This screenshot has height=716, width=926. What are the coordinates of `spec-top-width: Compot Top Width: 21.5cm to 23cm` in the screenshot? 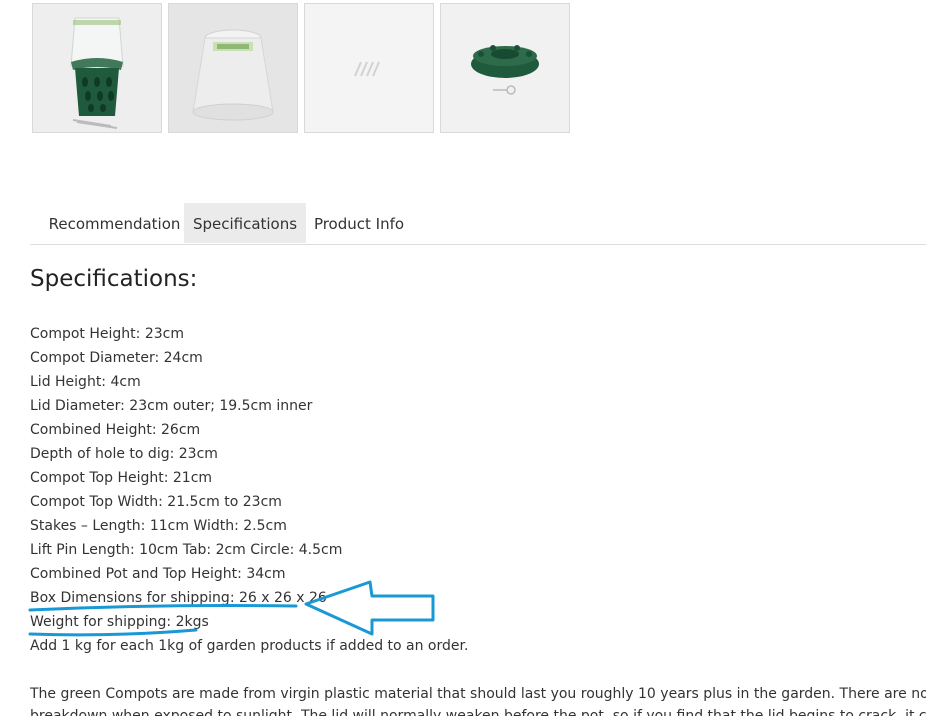 It's located at (156, 502).